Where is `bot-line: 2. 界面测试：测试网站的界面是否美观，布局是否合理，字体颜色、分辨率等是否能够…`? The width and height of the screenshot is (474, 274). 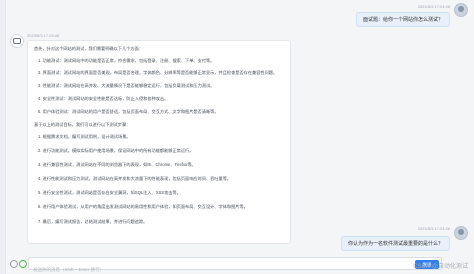 bot-line: 2. 界面测试：测试网站的界面是否美观，布局是否合理，字体颜色、分辨率等是否能够… is located at coordinates (158, 72).